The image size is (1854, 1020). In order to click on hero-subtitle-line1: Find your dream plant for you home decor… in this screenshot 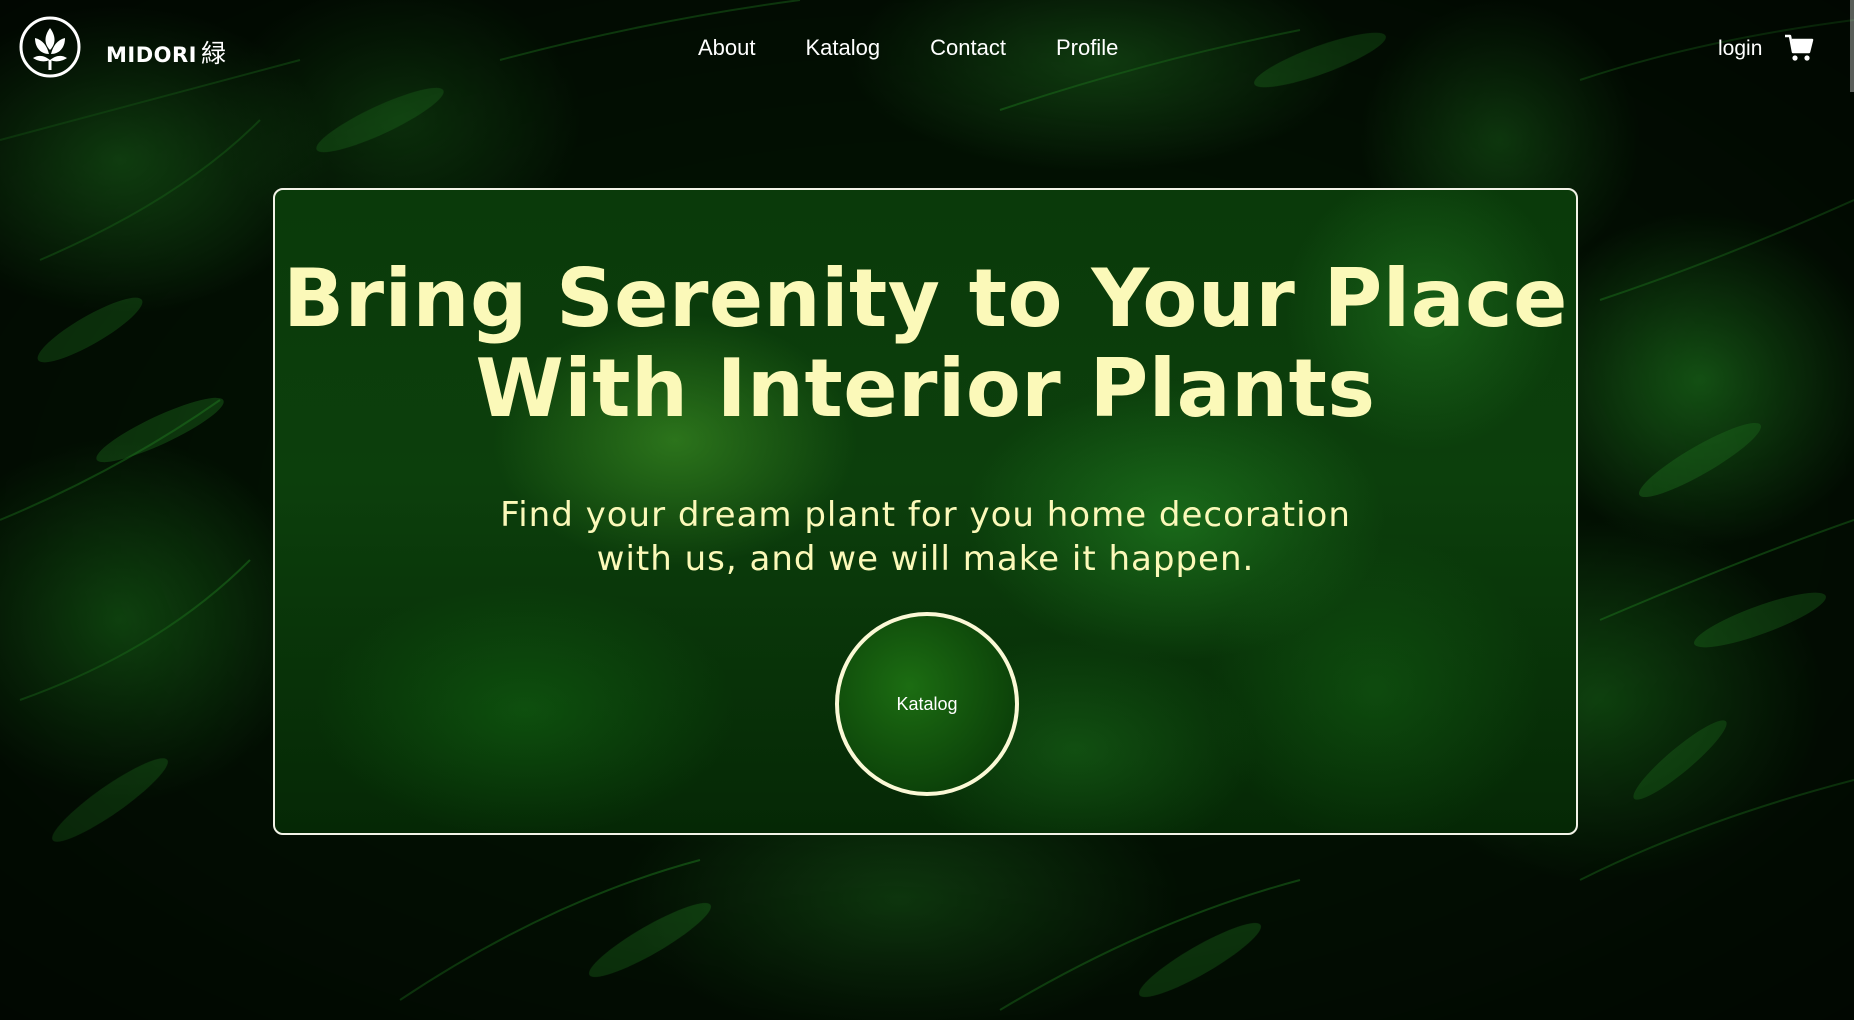, I will do `click(925, 515)`.